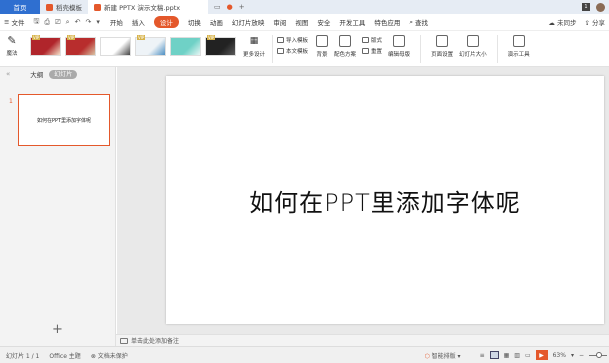 The width and height of the screenshot is (609, 363). Describe the element at coordinates (541, 355) in the screenshot. I see `play-slideshow-button: ▶` at that location.